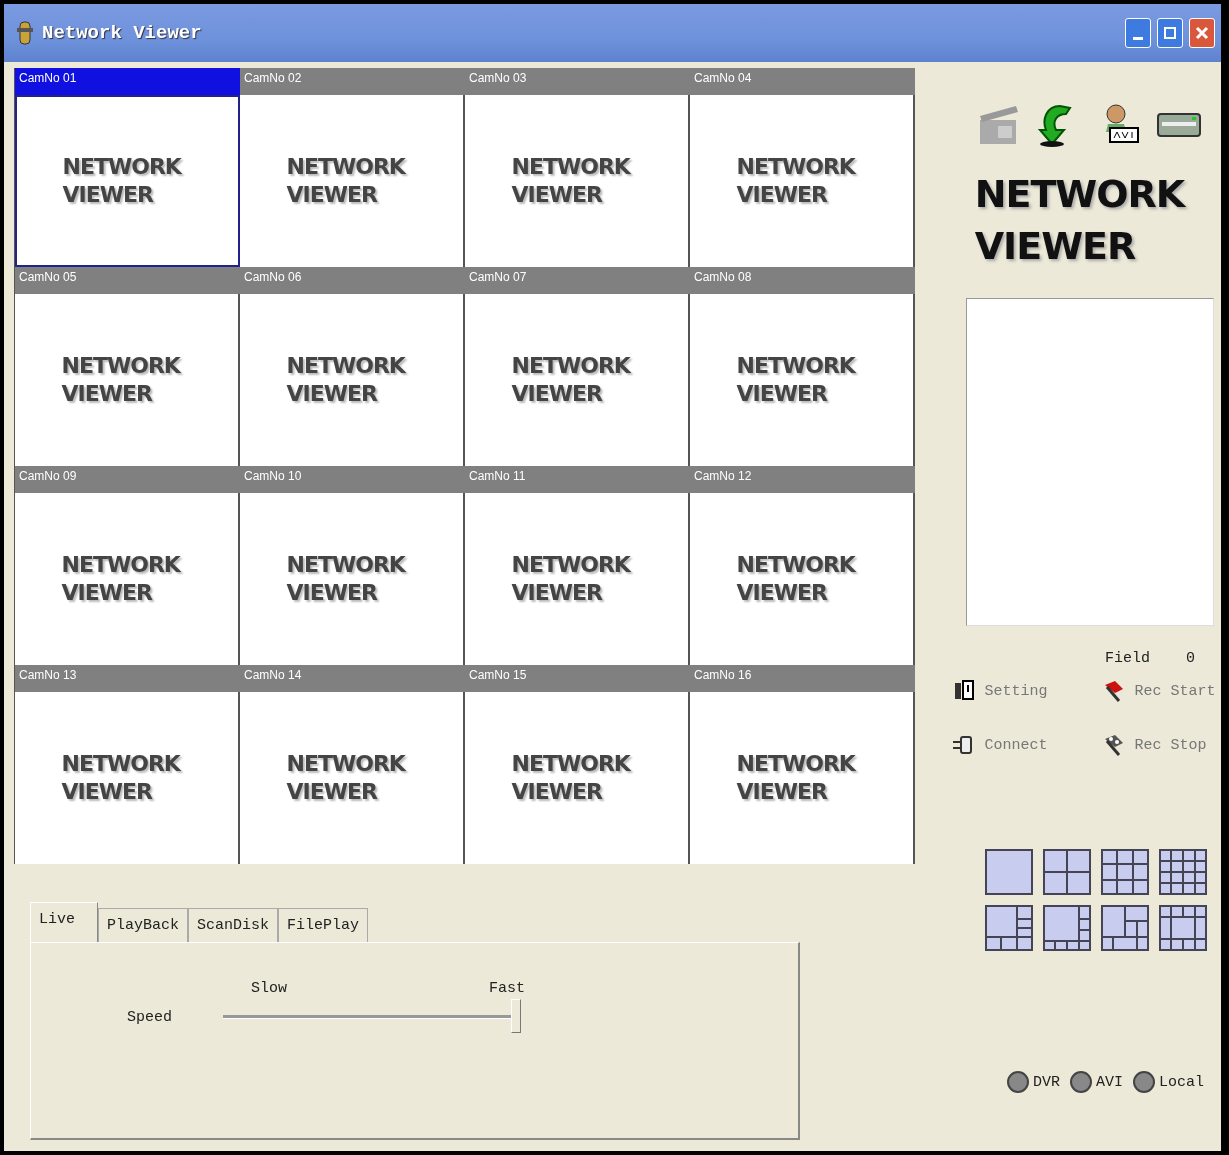  Describe the element at coordinates (127, 81) in the screenshot. I see `camera-header: CamNo 01` at that location.